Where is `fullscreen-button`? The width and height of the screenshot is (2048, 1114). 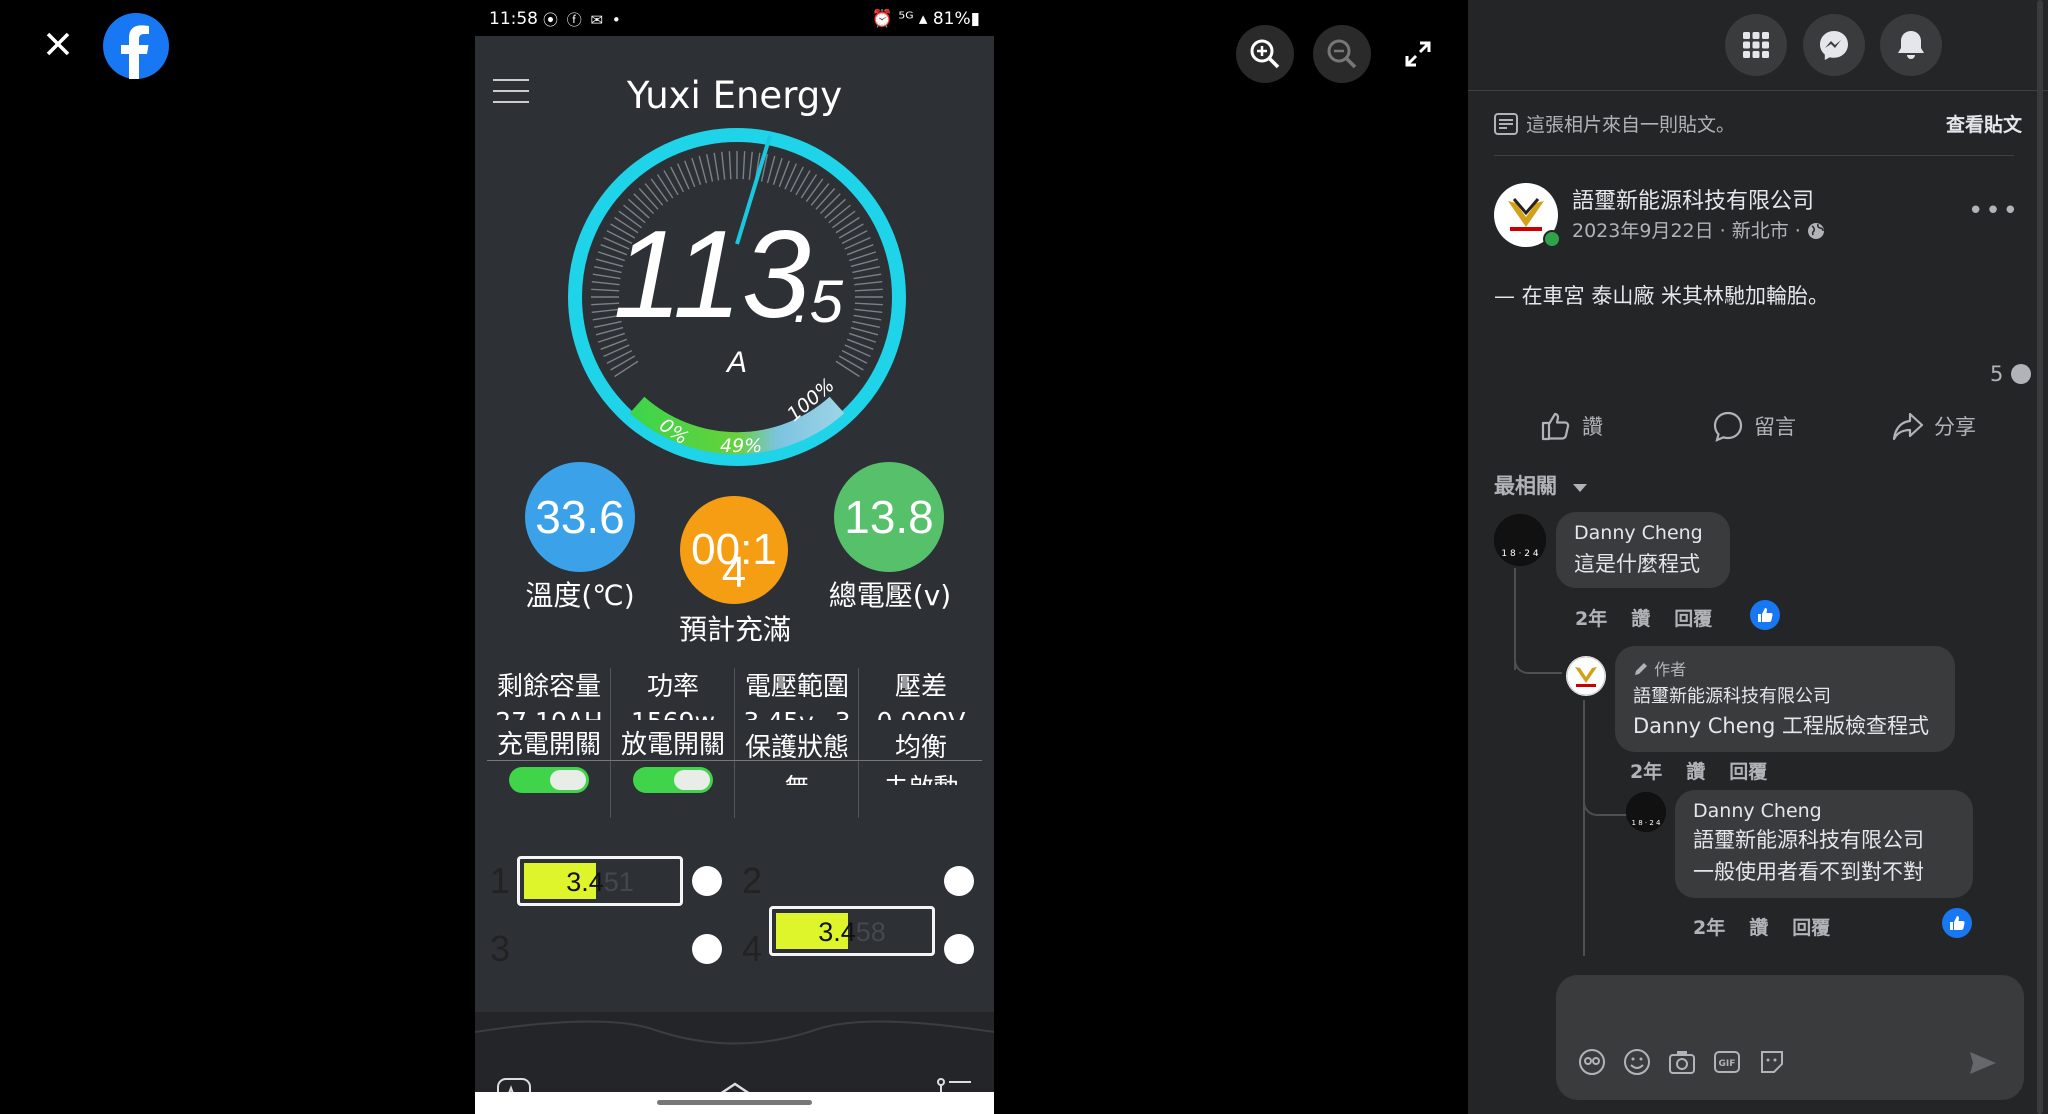
fullscreen-button is located at coordinates (1418, 54).